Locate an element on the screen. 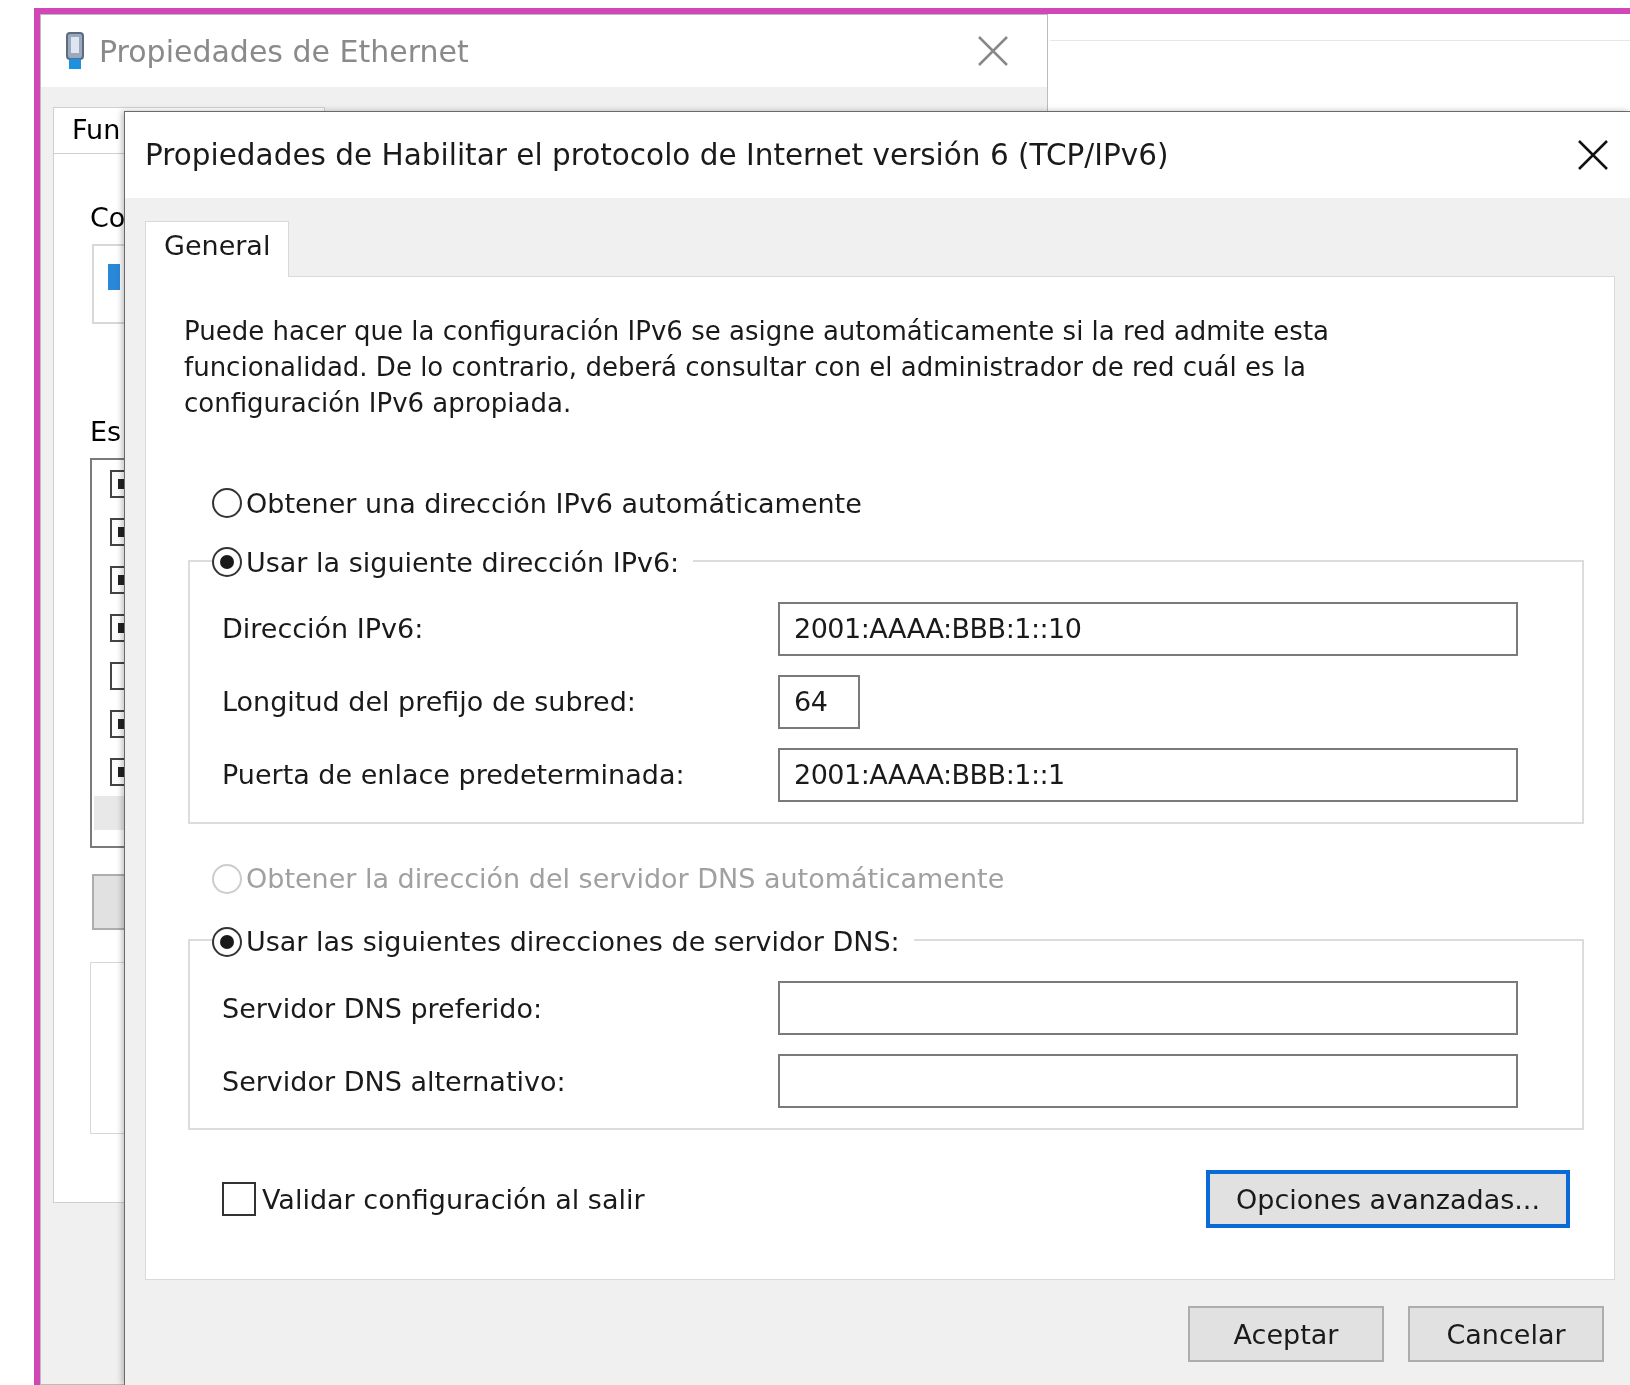 This screenshot has height=1385, width=1630. description-text: Puede hacer que la configuración IPv6 se asigne automáticamente si la red admite esta funcionalidad. De lo contrario, deberá consultar con el administrador de red cuál es la configuración IPv6 apropiada. is located at coordinates (757, 367).